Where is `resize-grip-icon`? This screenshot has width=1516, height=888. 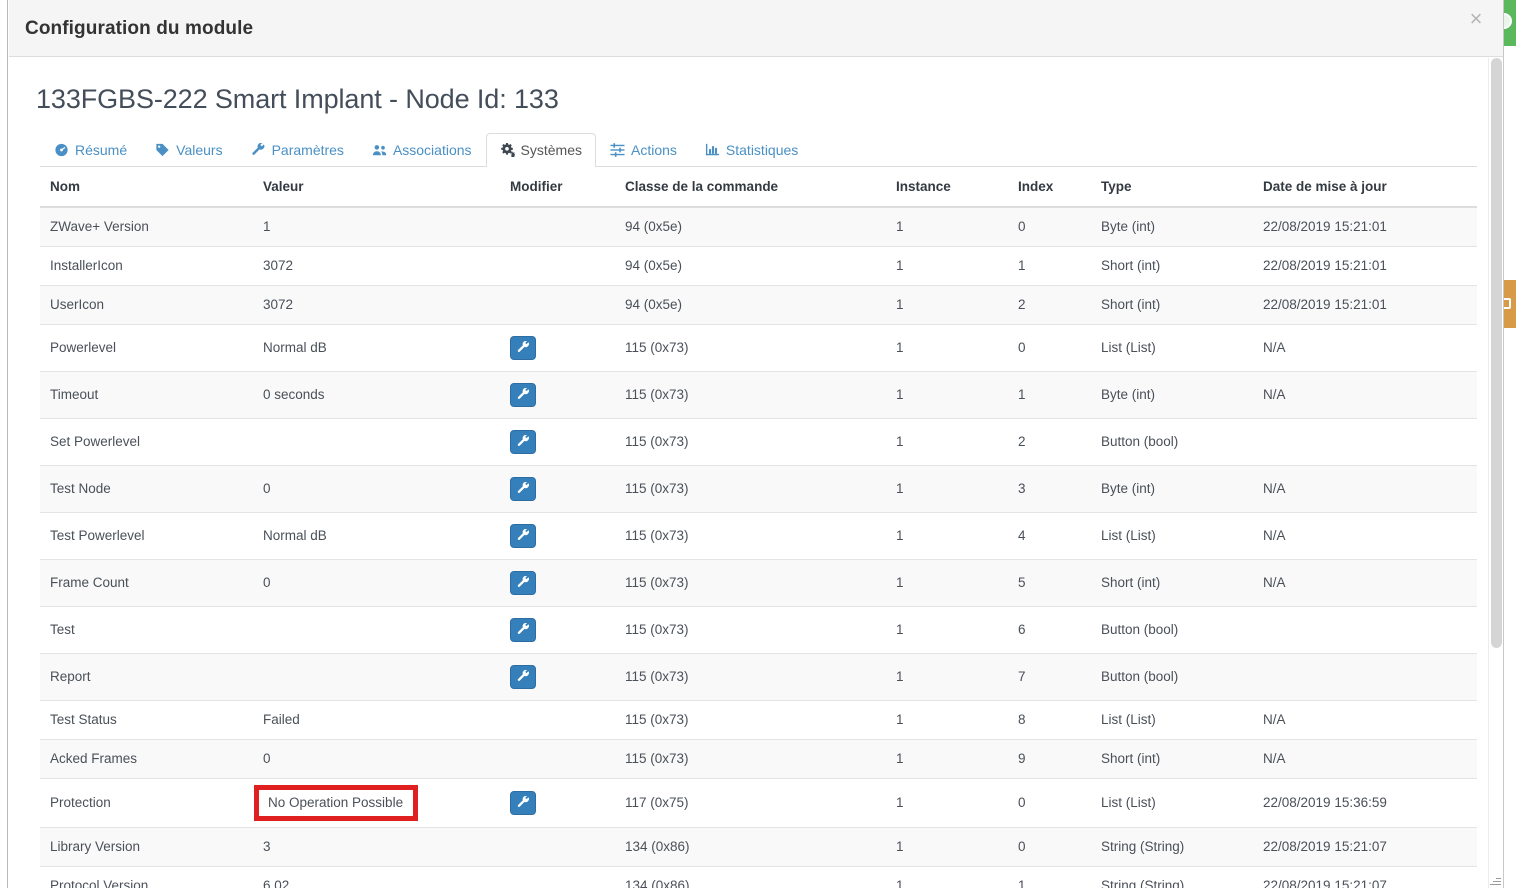
resize-grip-icon is located at coordinates (1495, 880).